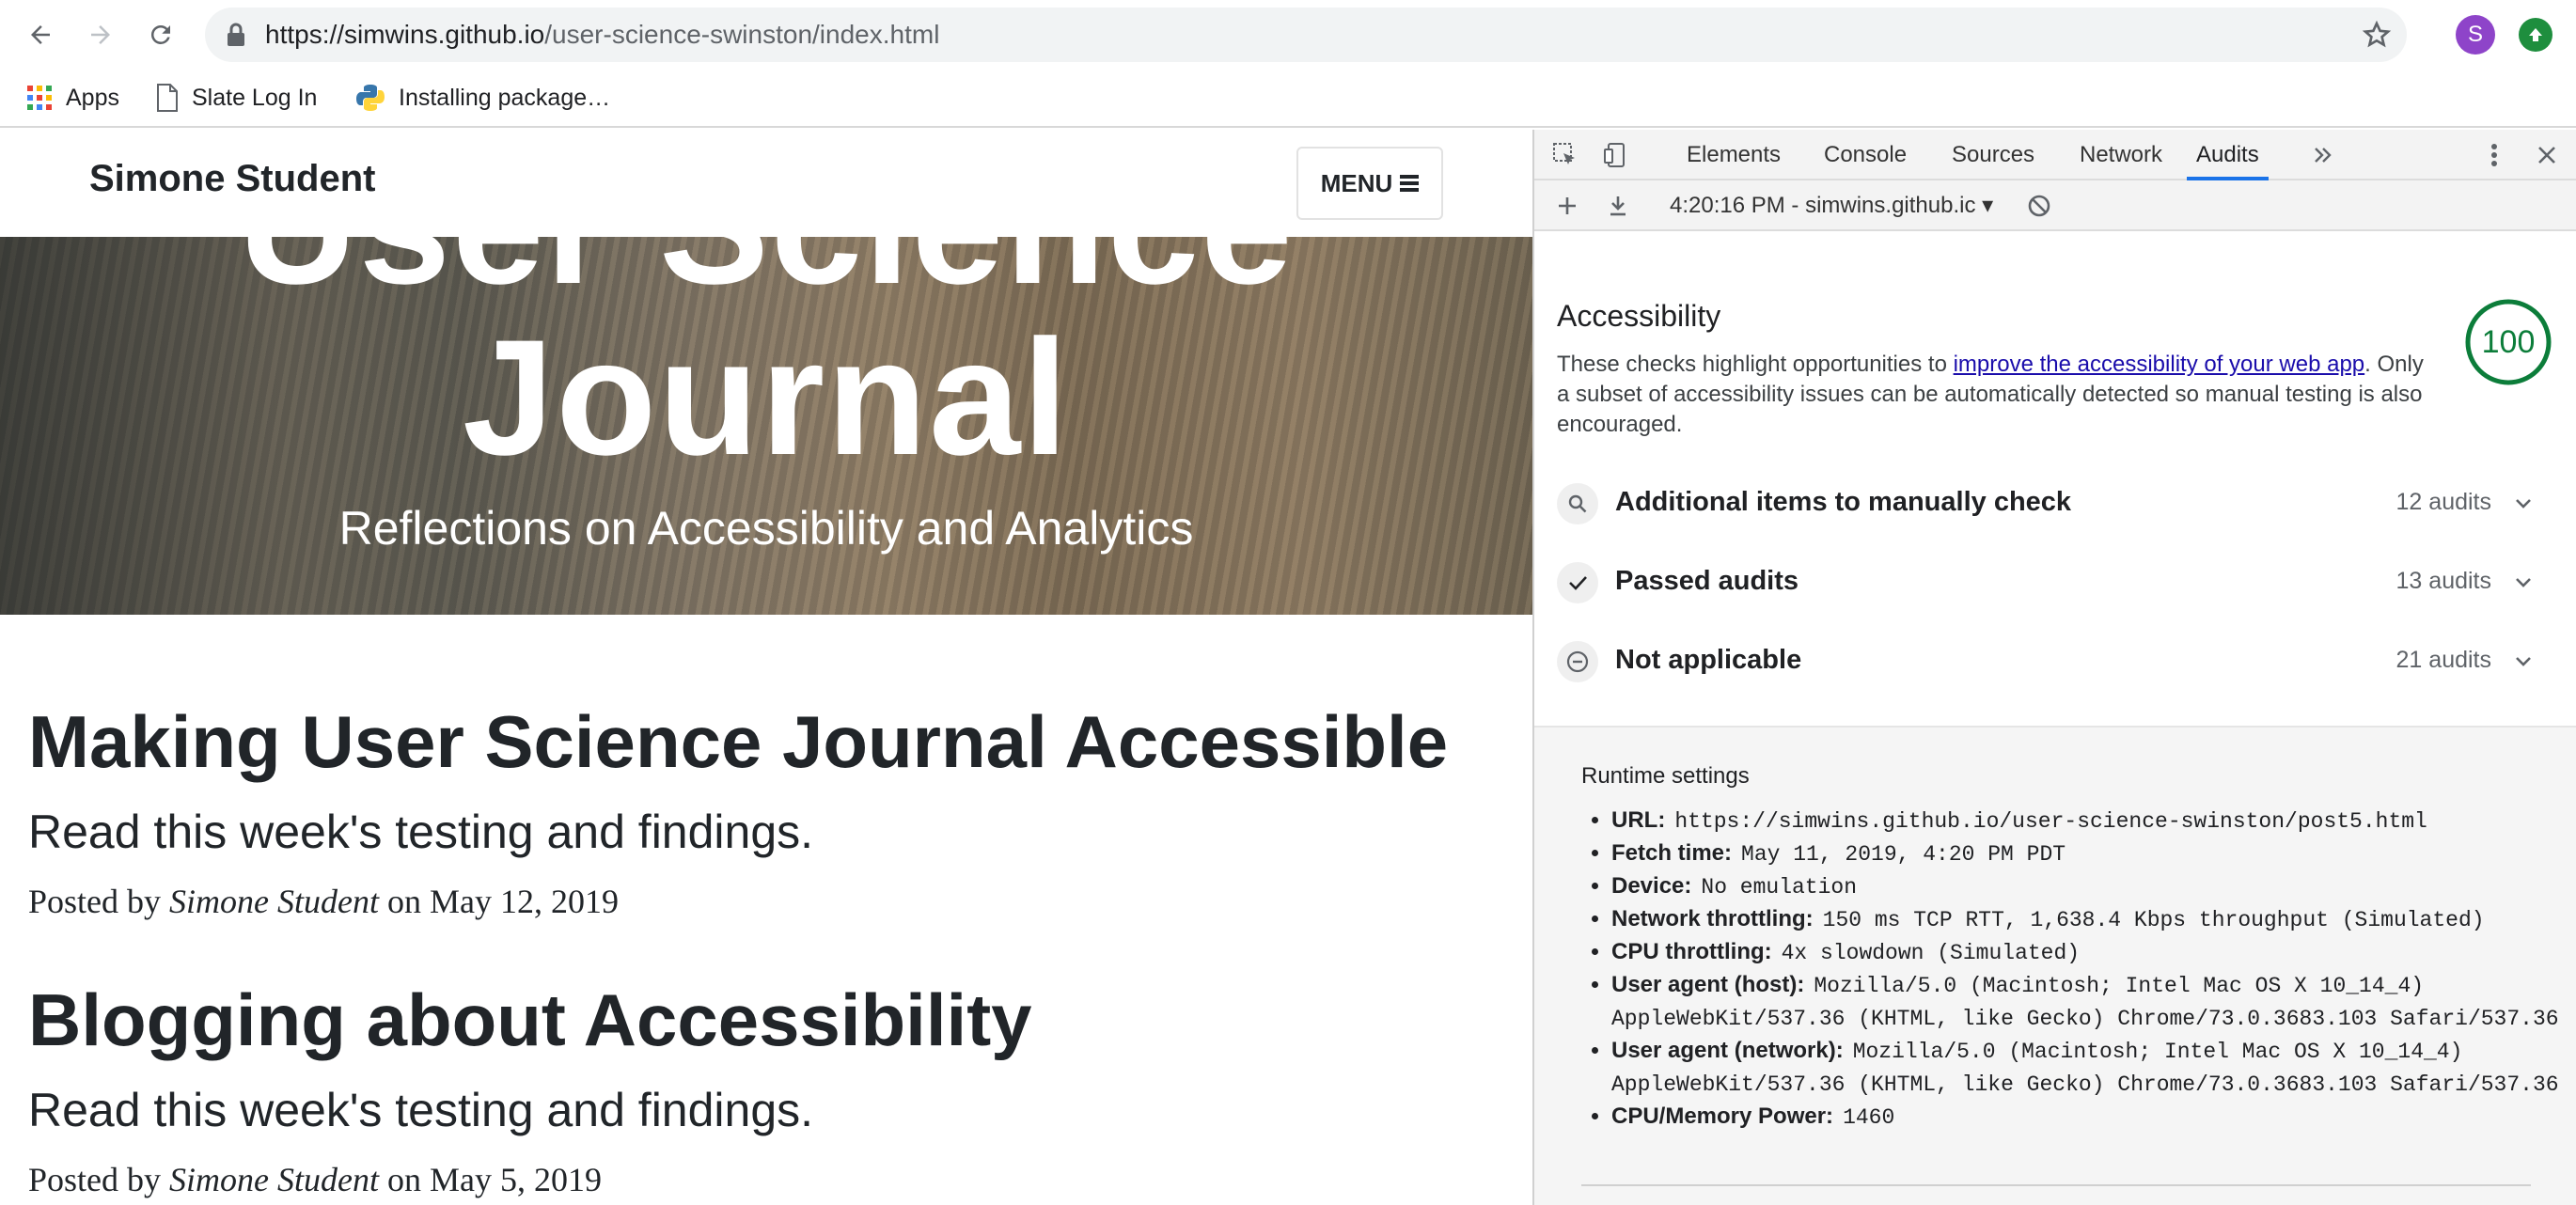 Image resolution: width=2576 pixels, height=1205 pixels. I want to click on bookmark-star-icon, so click(2377, 35).